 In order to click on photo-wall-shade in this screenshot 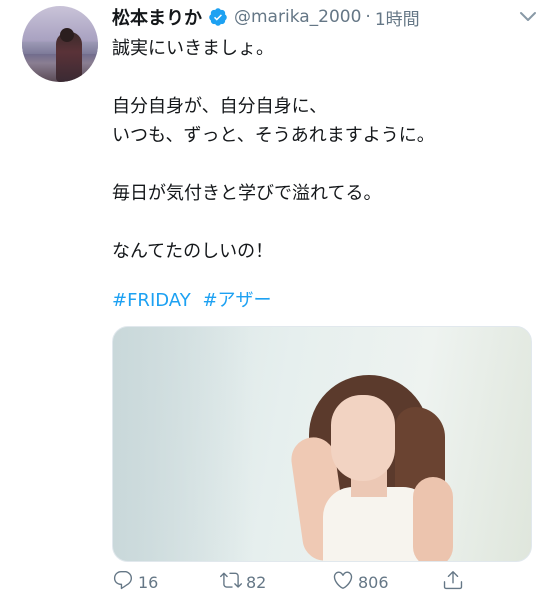, I will do `click(183, 444)`.